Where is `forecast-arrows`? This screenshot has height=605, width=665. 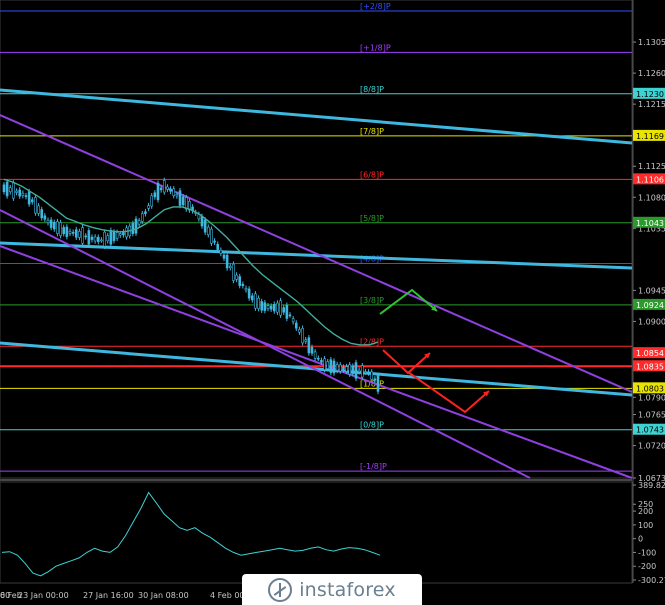 forecast-arrows is located at coordinates (434, 351).